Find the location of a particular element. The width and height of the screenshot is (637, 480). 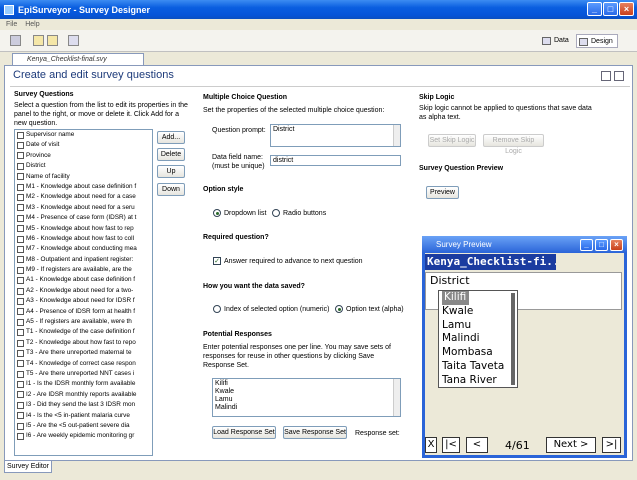

preview-option: Mombasa is located at coordinates (478, 353).